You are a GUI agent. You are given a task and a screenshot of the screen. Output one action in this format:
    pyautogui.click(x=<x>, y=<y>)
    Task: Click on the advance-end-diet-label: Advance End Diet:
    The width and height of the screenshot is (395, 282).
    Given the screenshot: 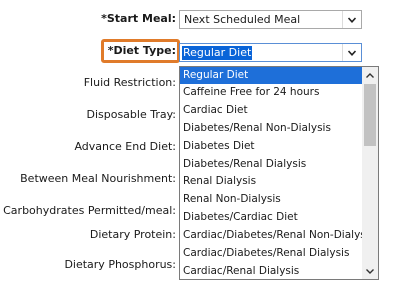 What is the action you would take?
    pyautogui.click(x=125, y=146)
    